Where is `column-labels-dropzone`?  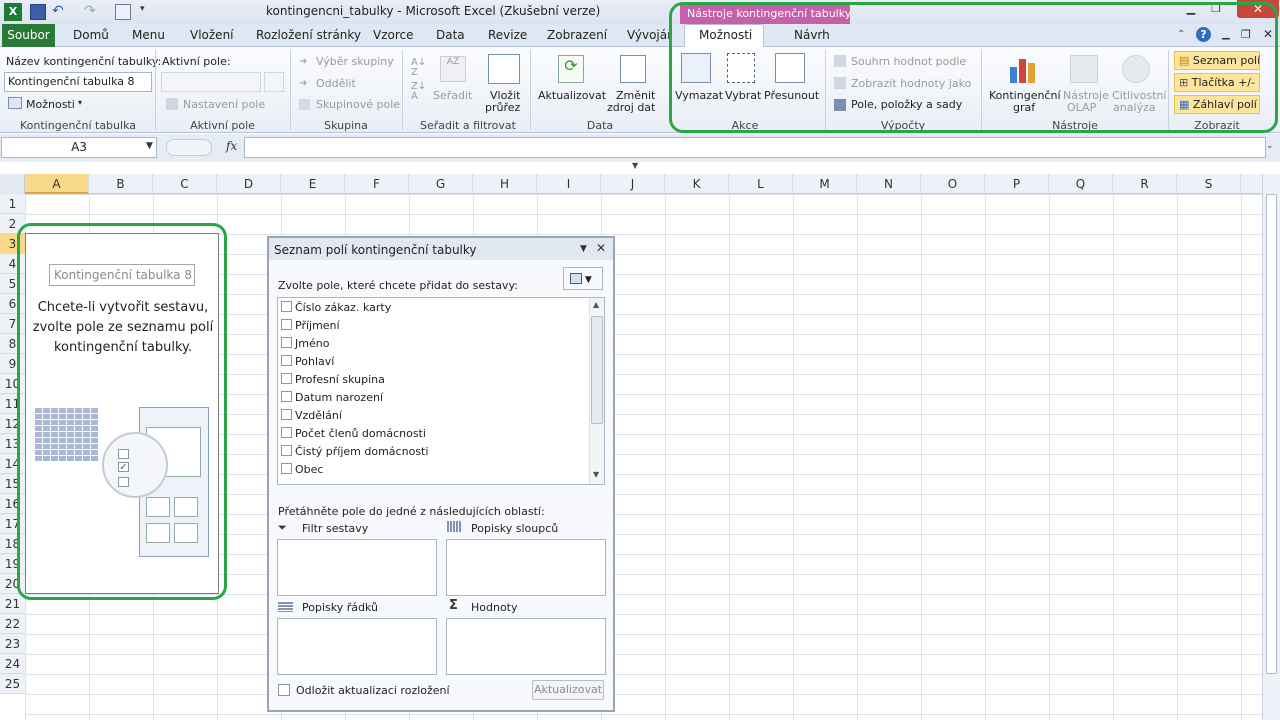 column-labels-dropzone is located at coordinates (526, 567).